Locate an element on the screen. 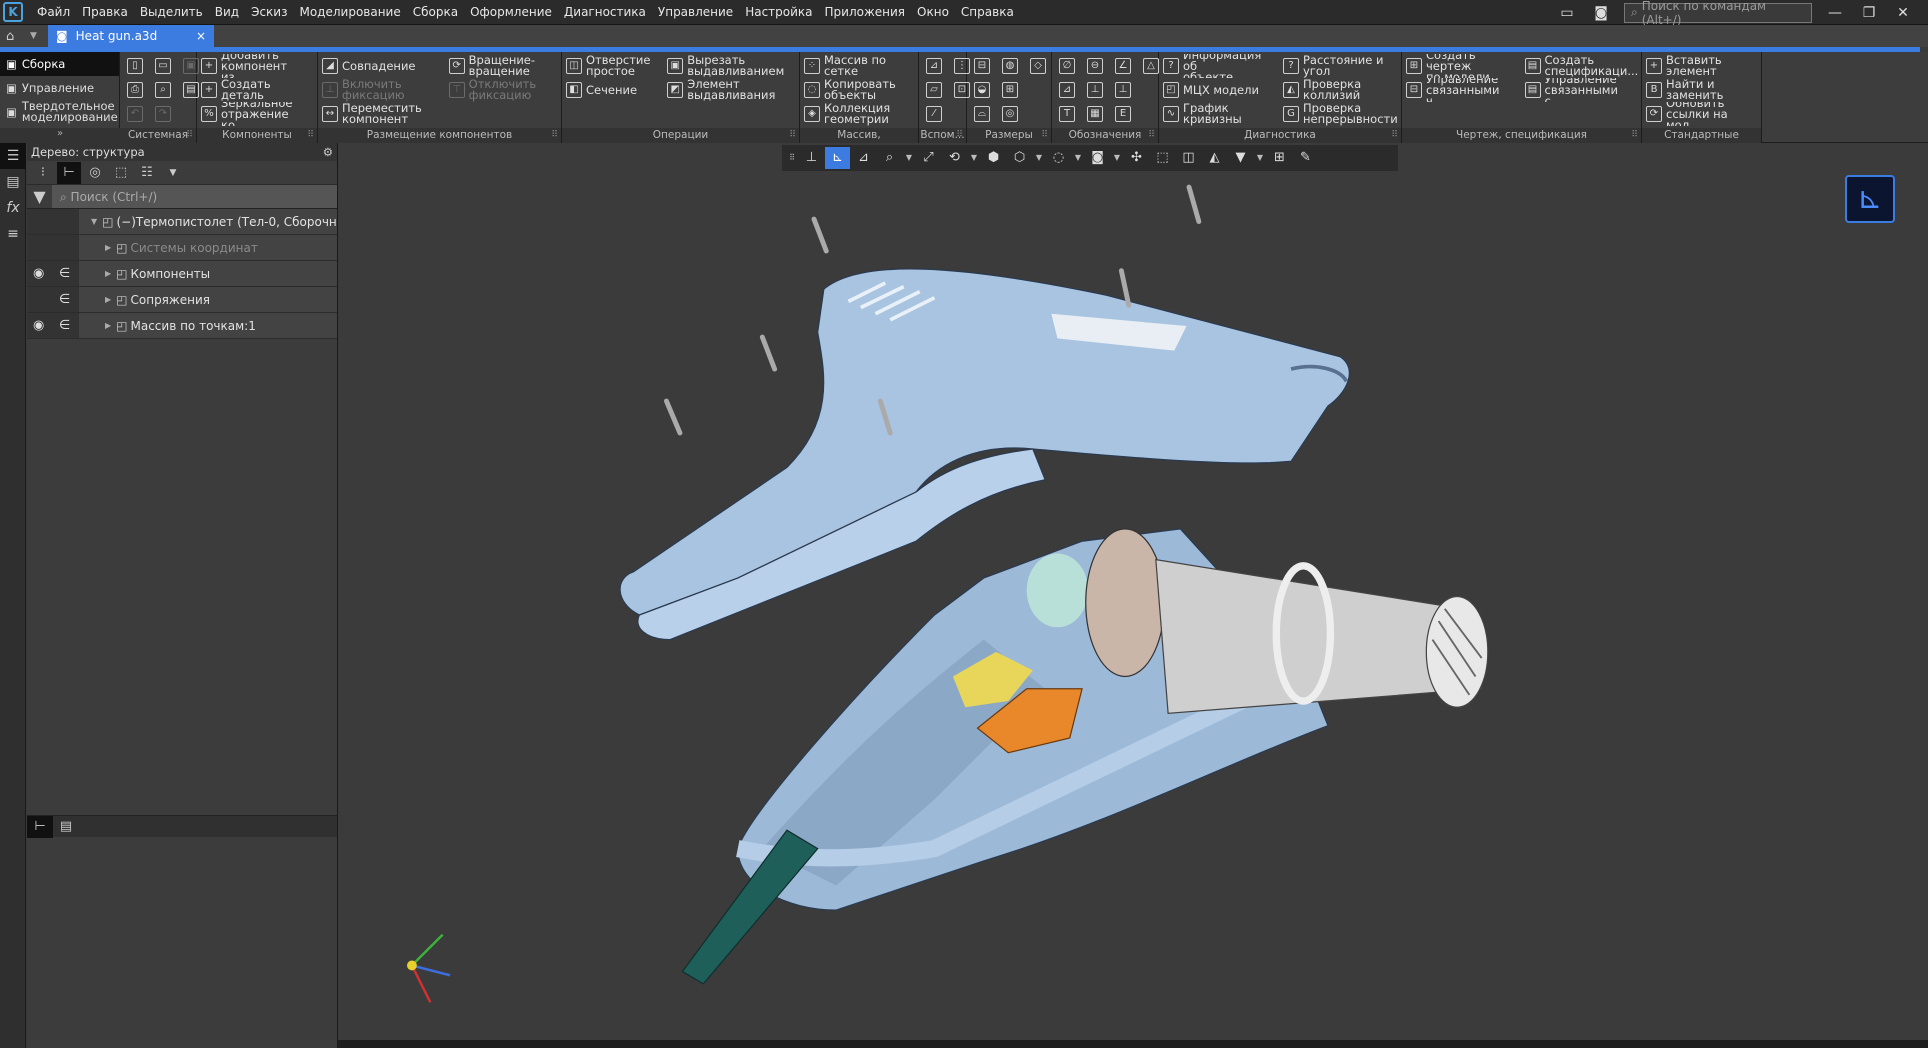  command-search-input: ⌕ Поиск по командам (Alt+/) is located at coordinates (1718, 13).